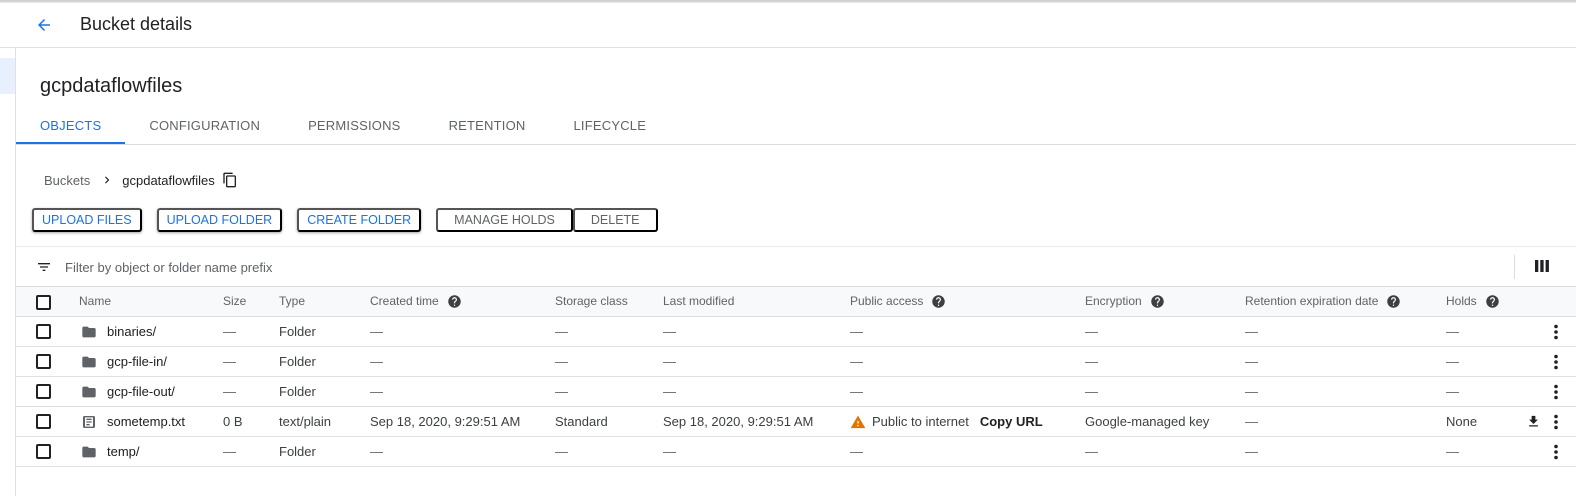  I want to click on object-name-cell: binaries/, so click(118, 331).